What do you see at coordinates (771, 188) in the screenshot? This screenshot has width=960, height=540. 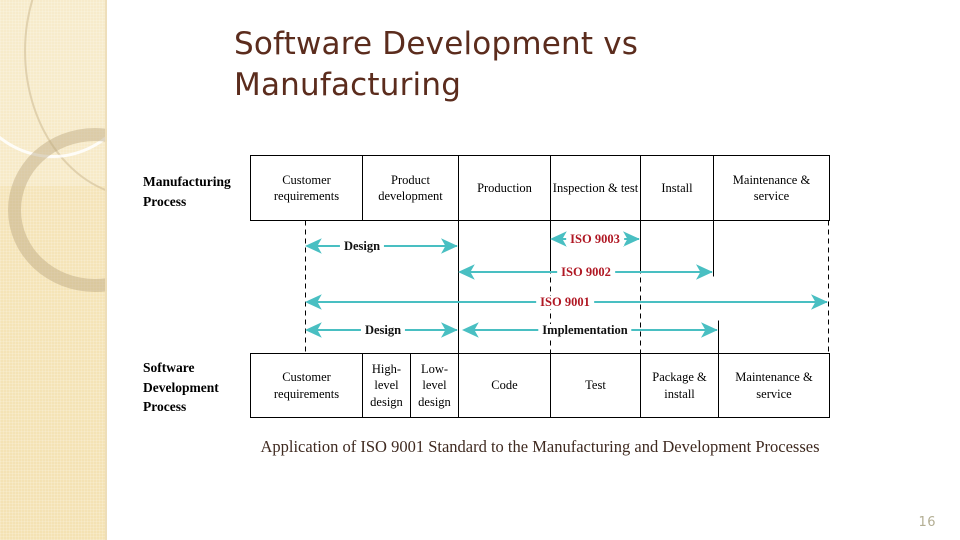 I see `manufacturing-stage-cell: Maintenance & service` at bounding box center [771, 188].